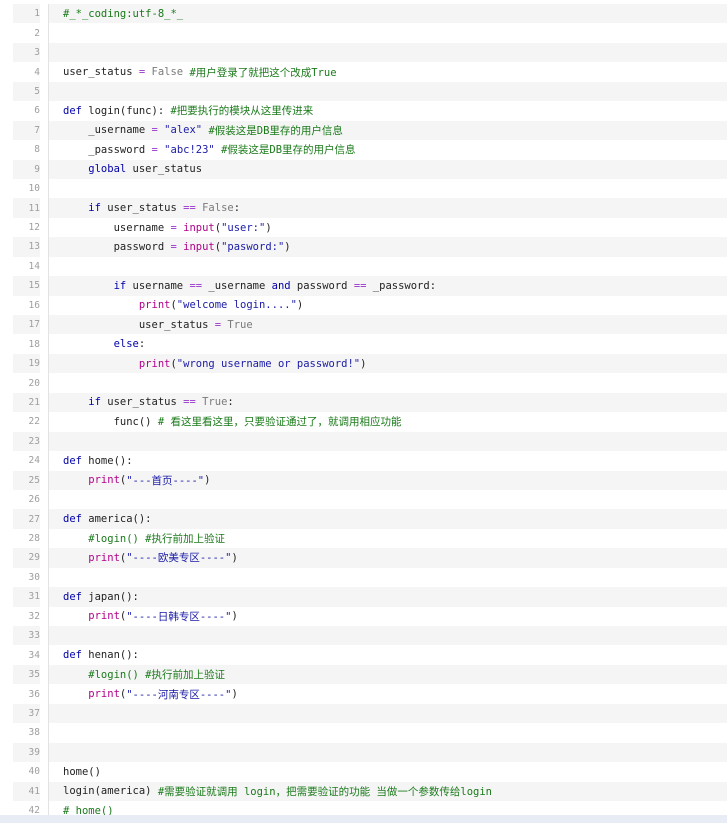 The height and width of the screenshot is (823, 727). What do you see at coordinates (110, 421) in the screenshot?
I see `code-token: func()` at bounding box center [110, 421].